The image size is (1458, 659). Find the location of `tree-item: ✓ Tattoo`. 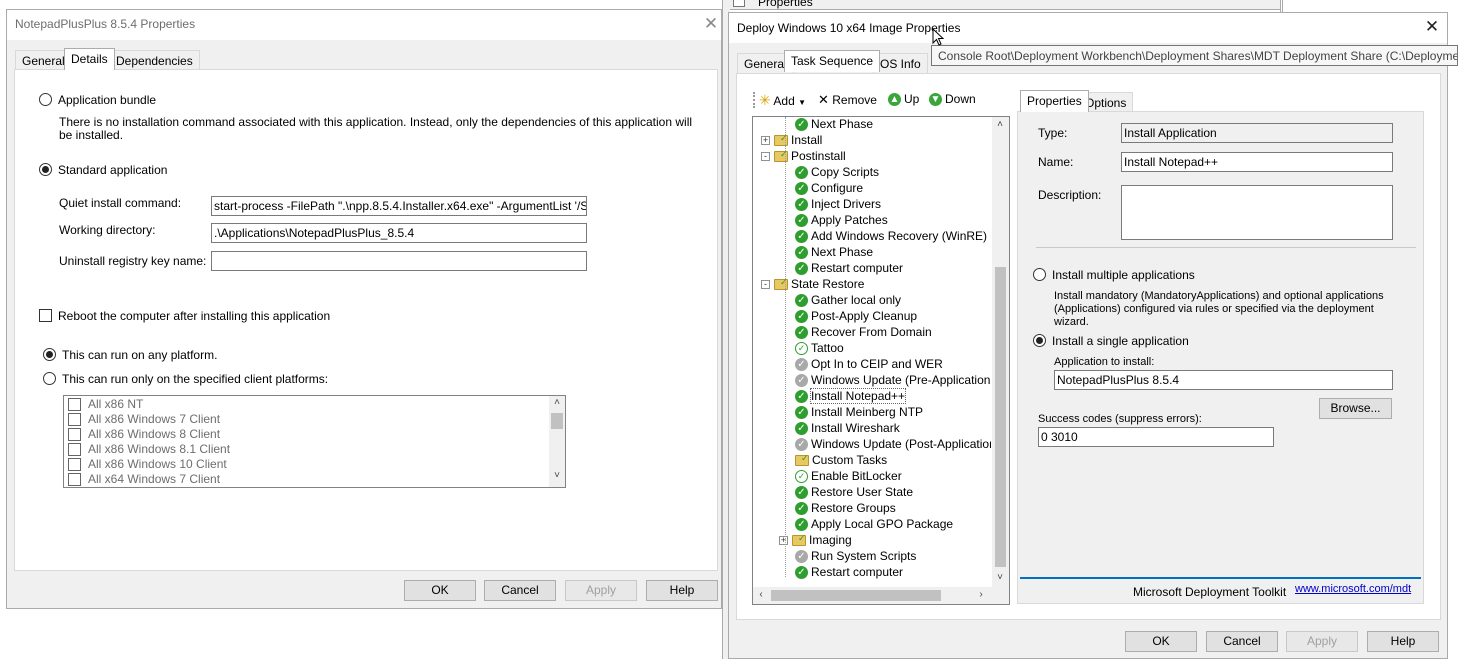

tree-item: ✓ Tattoo is located at coordinates (819, 349).